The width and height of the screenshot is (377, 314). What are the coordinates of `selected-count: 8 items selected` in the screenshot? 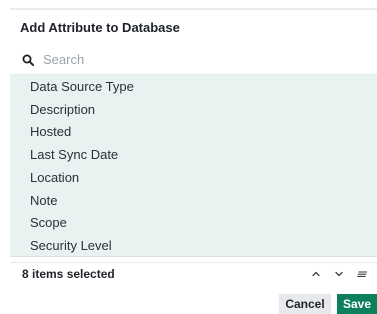 It's located at (68, 273).